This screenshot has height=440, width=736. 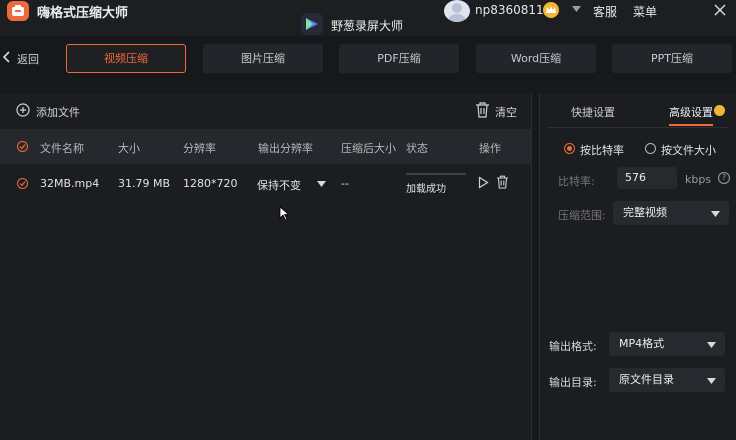 I want to click on output-resolution-select: 保持不变, so click(x=293, y=184).